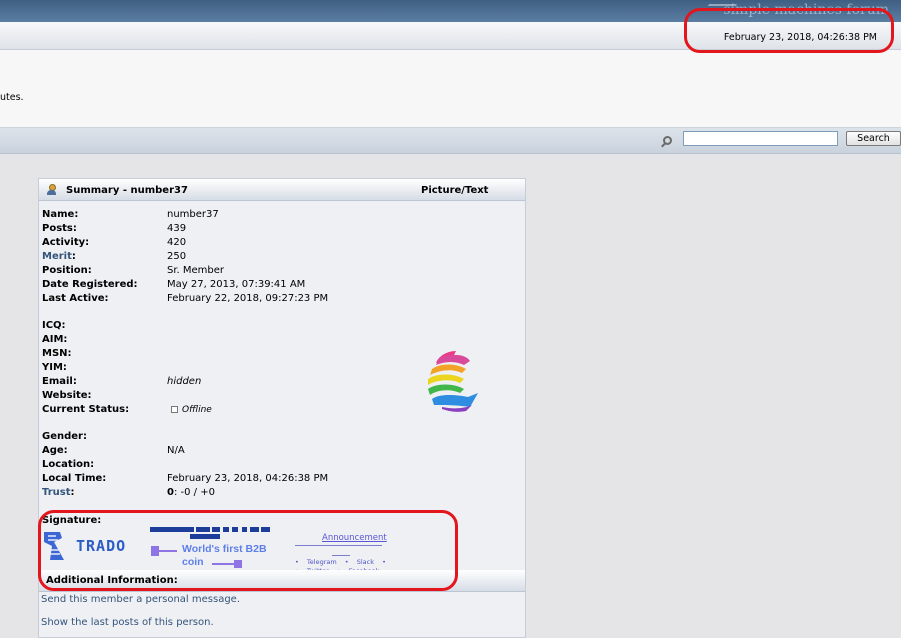 The height and width of the screenshot is (638, 901). What do you see at coordinates (174, 409) in the screenshot?
I see `offline-status-icon` at bounding box center [174, 409].